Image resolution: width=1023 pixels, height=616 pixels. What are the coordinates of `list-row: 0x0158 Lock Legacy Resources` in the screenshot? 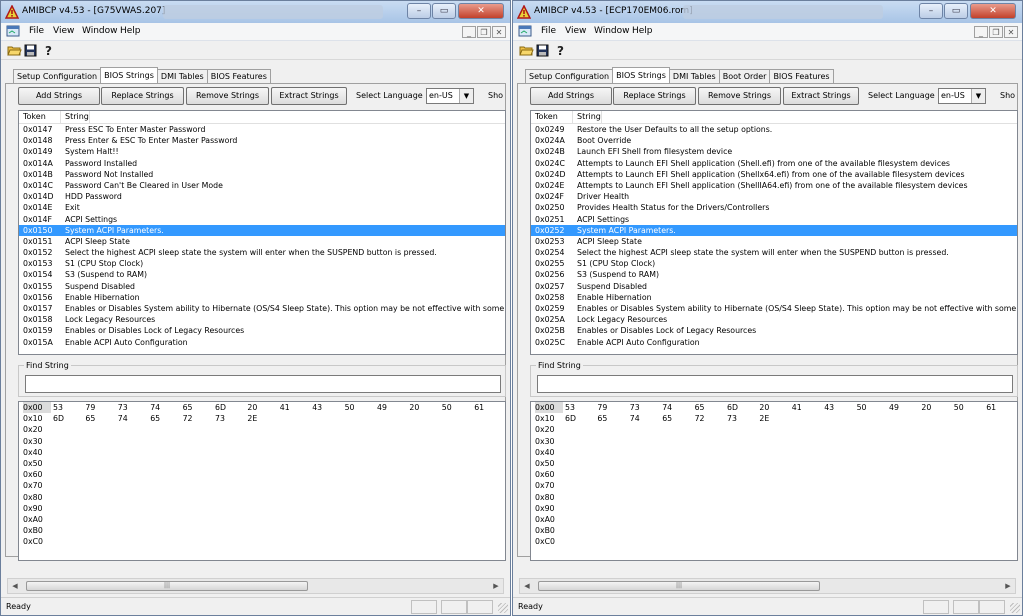 It's located at (262, 319).